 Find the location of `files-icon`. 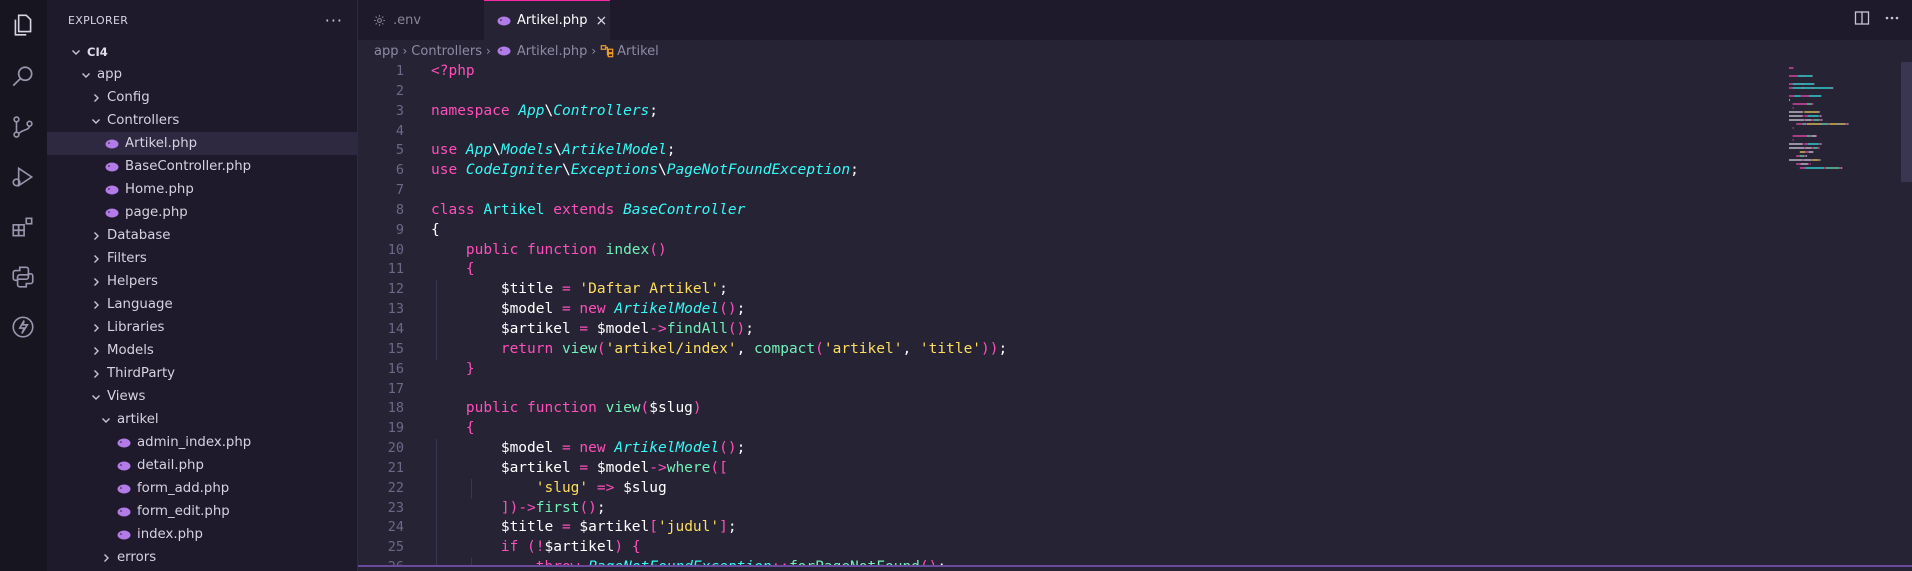

files-icon is located at coordinates (23, 25).